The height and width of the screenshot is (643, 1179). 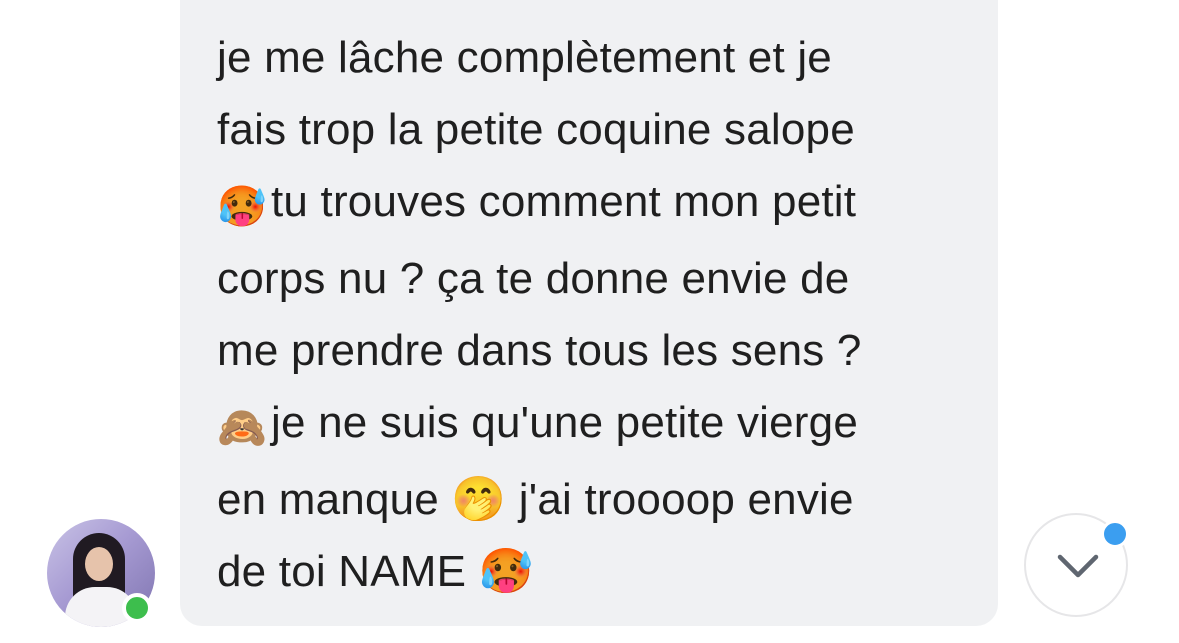 What do you see at coordinates (137, 608) in the screenshot?
I see `online-status-indicator` at bounding box center [137, 608].